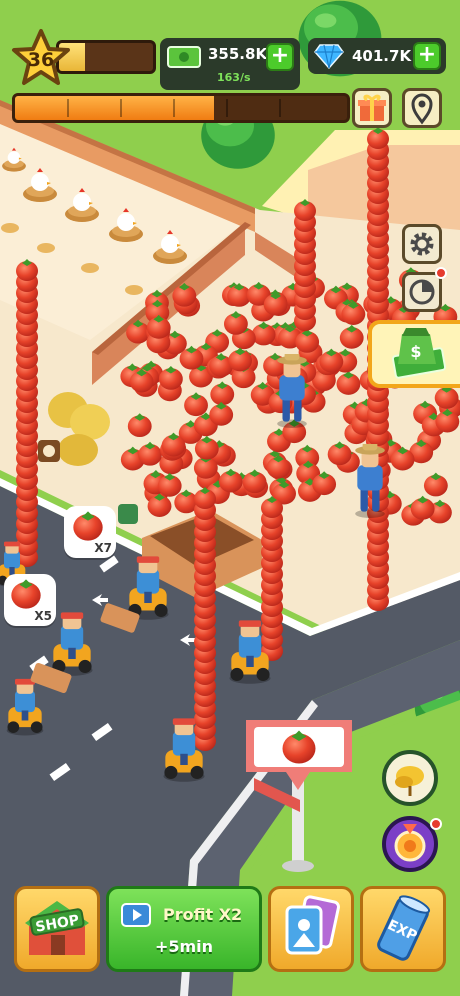  I want to click on cash-offer-button: $, so click(414, 354).